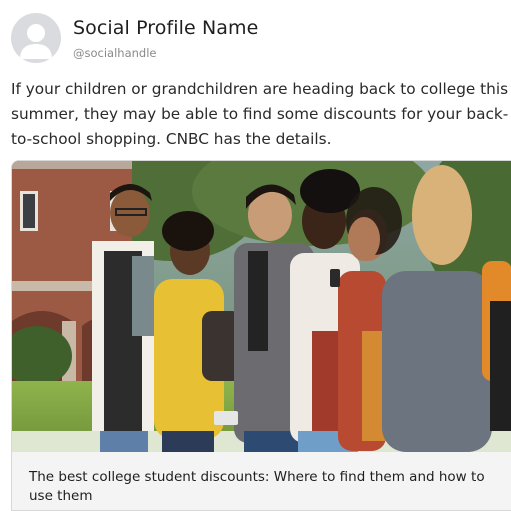  Describe the element at coordinates (36, 41) in the screenshot. I see `user-silhouette-icon` at that location.